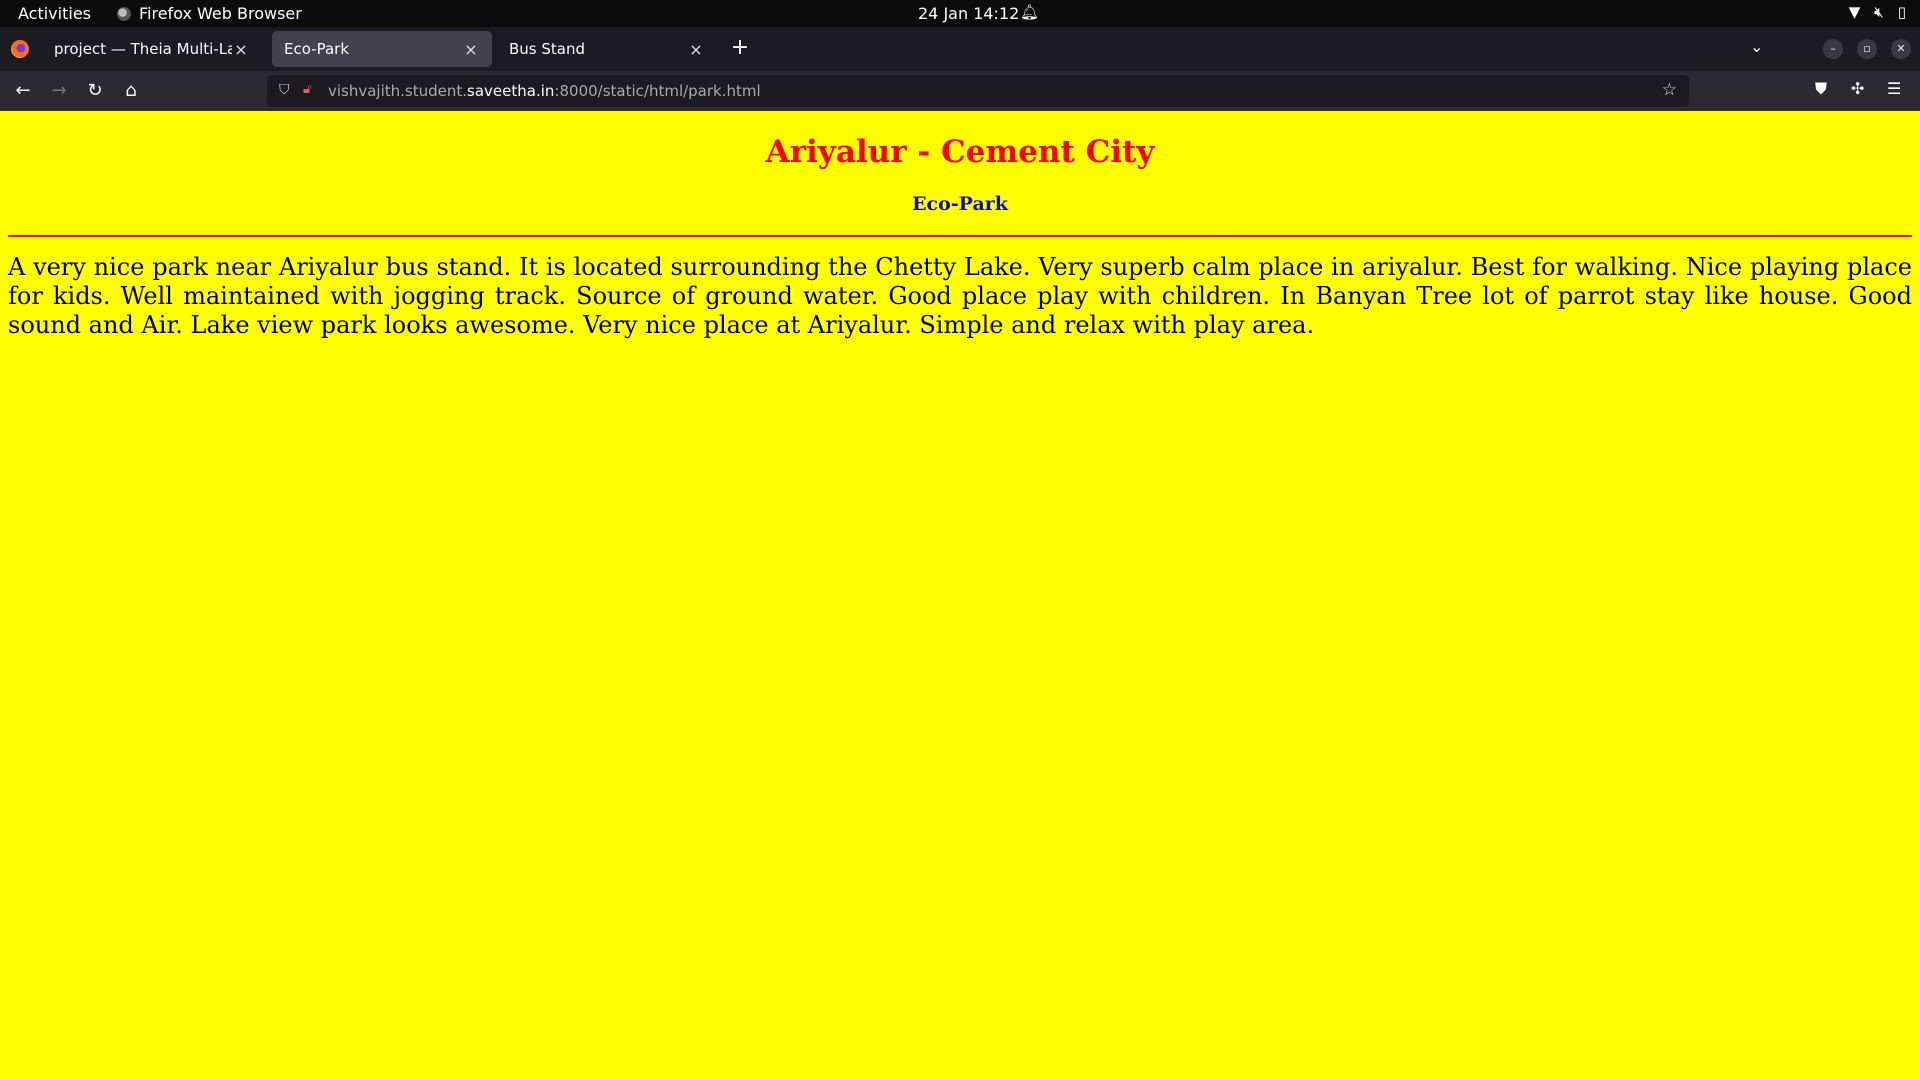 The height and width of the screenshot is (1080, 1920). I want to click on tab-title: project — Theia Multi-Langu, so click(143, 49).